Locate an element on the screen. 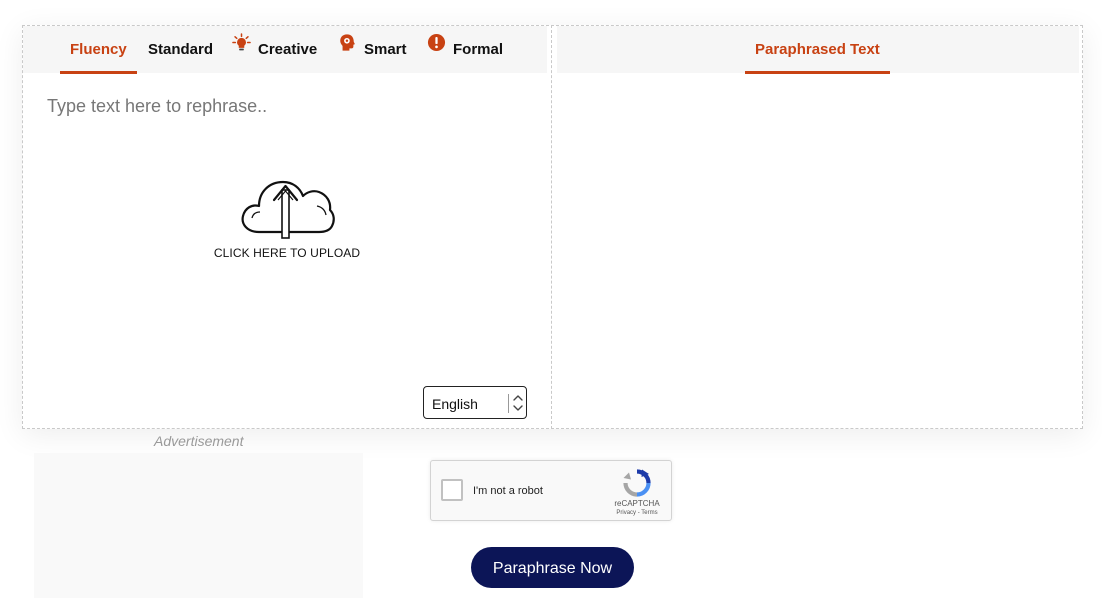  tab-standard-label: Standard is located at coordinates (181, 49).